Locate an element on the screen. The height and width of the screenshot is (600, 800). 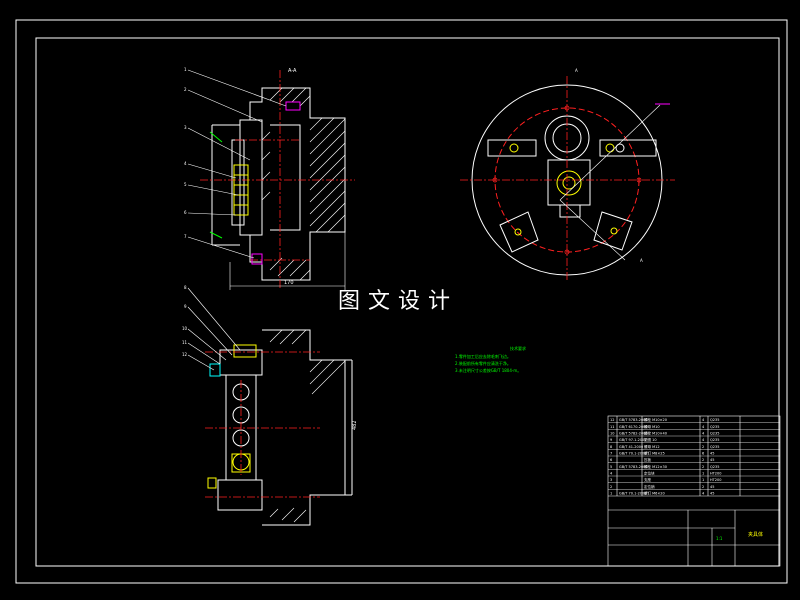
parts-cell: 7 is located at coordinates (611, 454).